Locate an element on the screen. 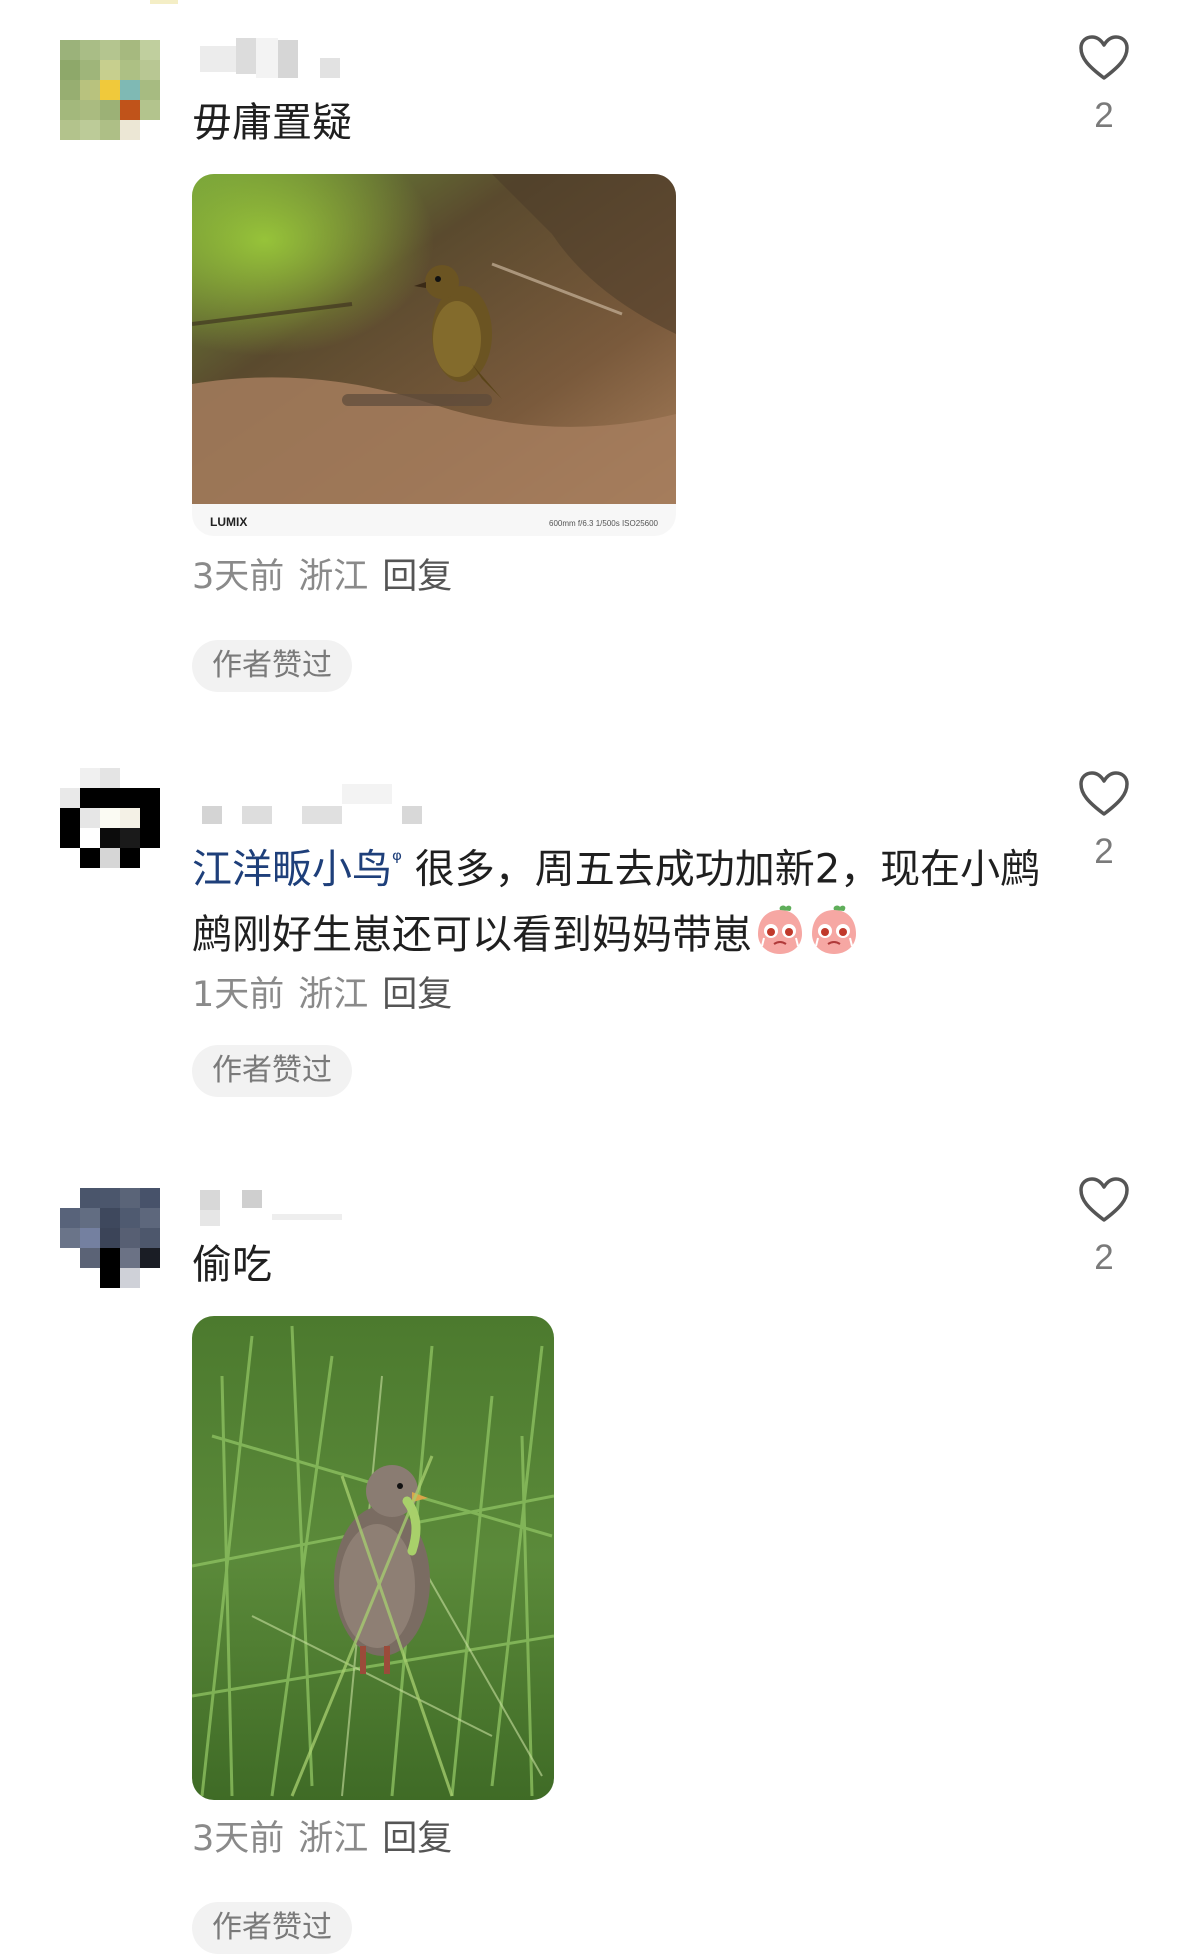  user-mention: 江洋畈小鸟 is located at coordinates (292, 869).